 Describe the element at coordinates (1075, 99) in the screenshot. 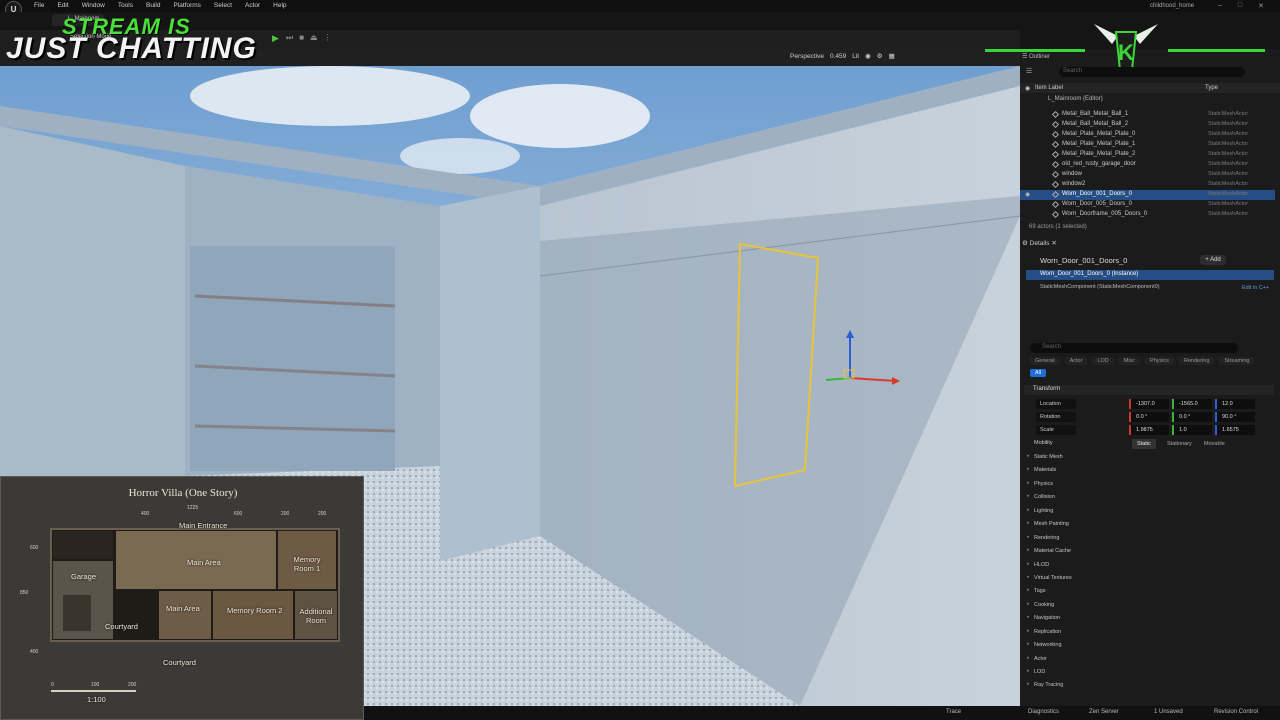

I see `outliner-root: L_Mainroom (Editor)` at that location.